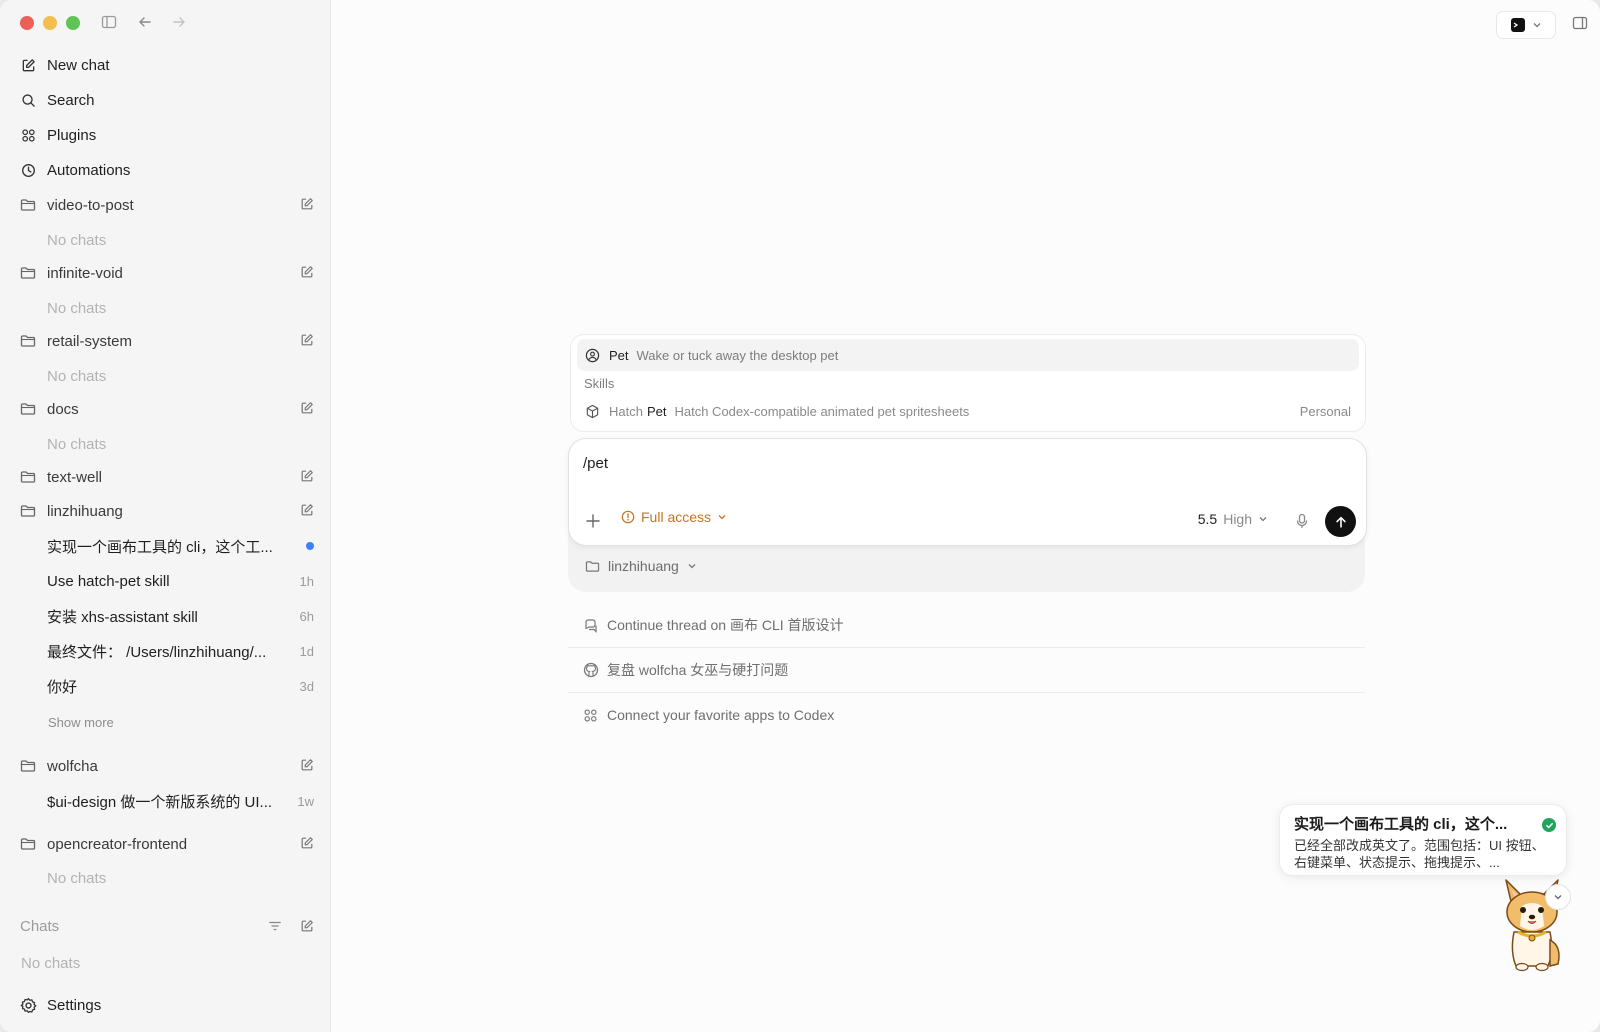  Describe the element at coordinates (72, 135) in the screenshot. I see `nav-label: Plugins` at that location.